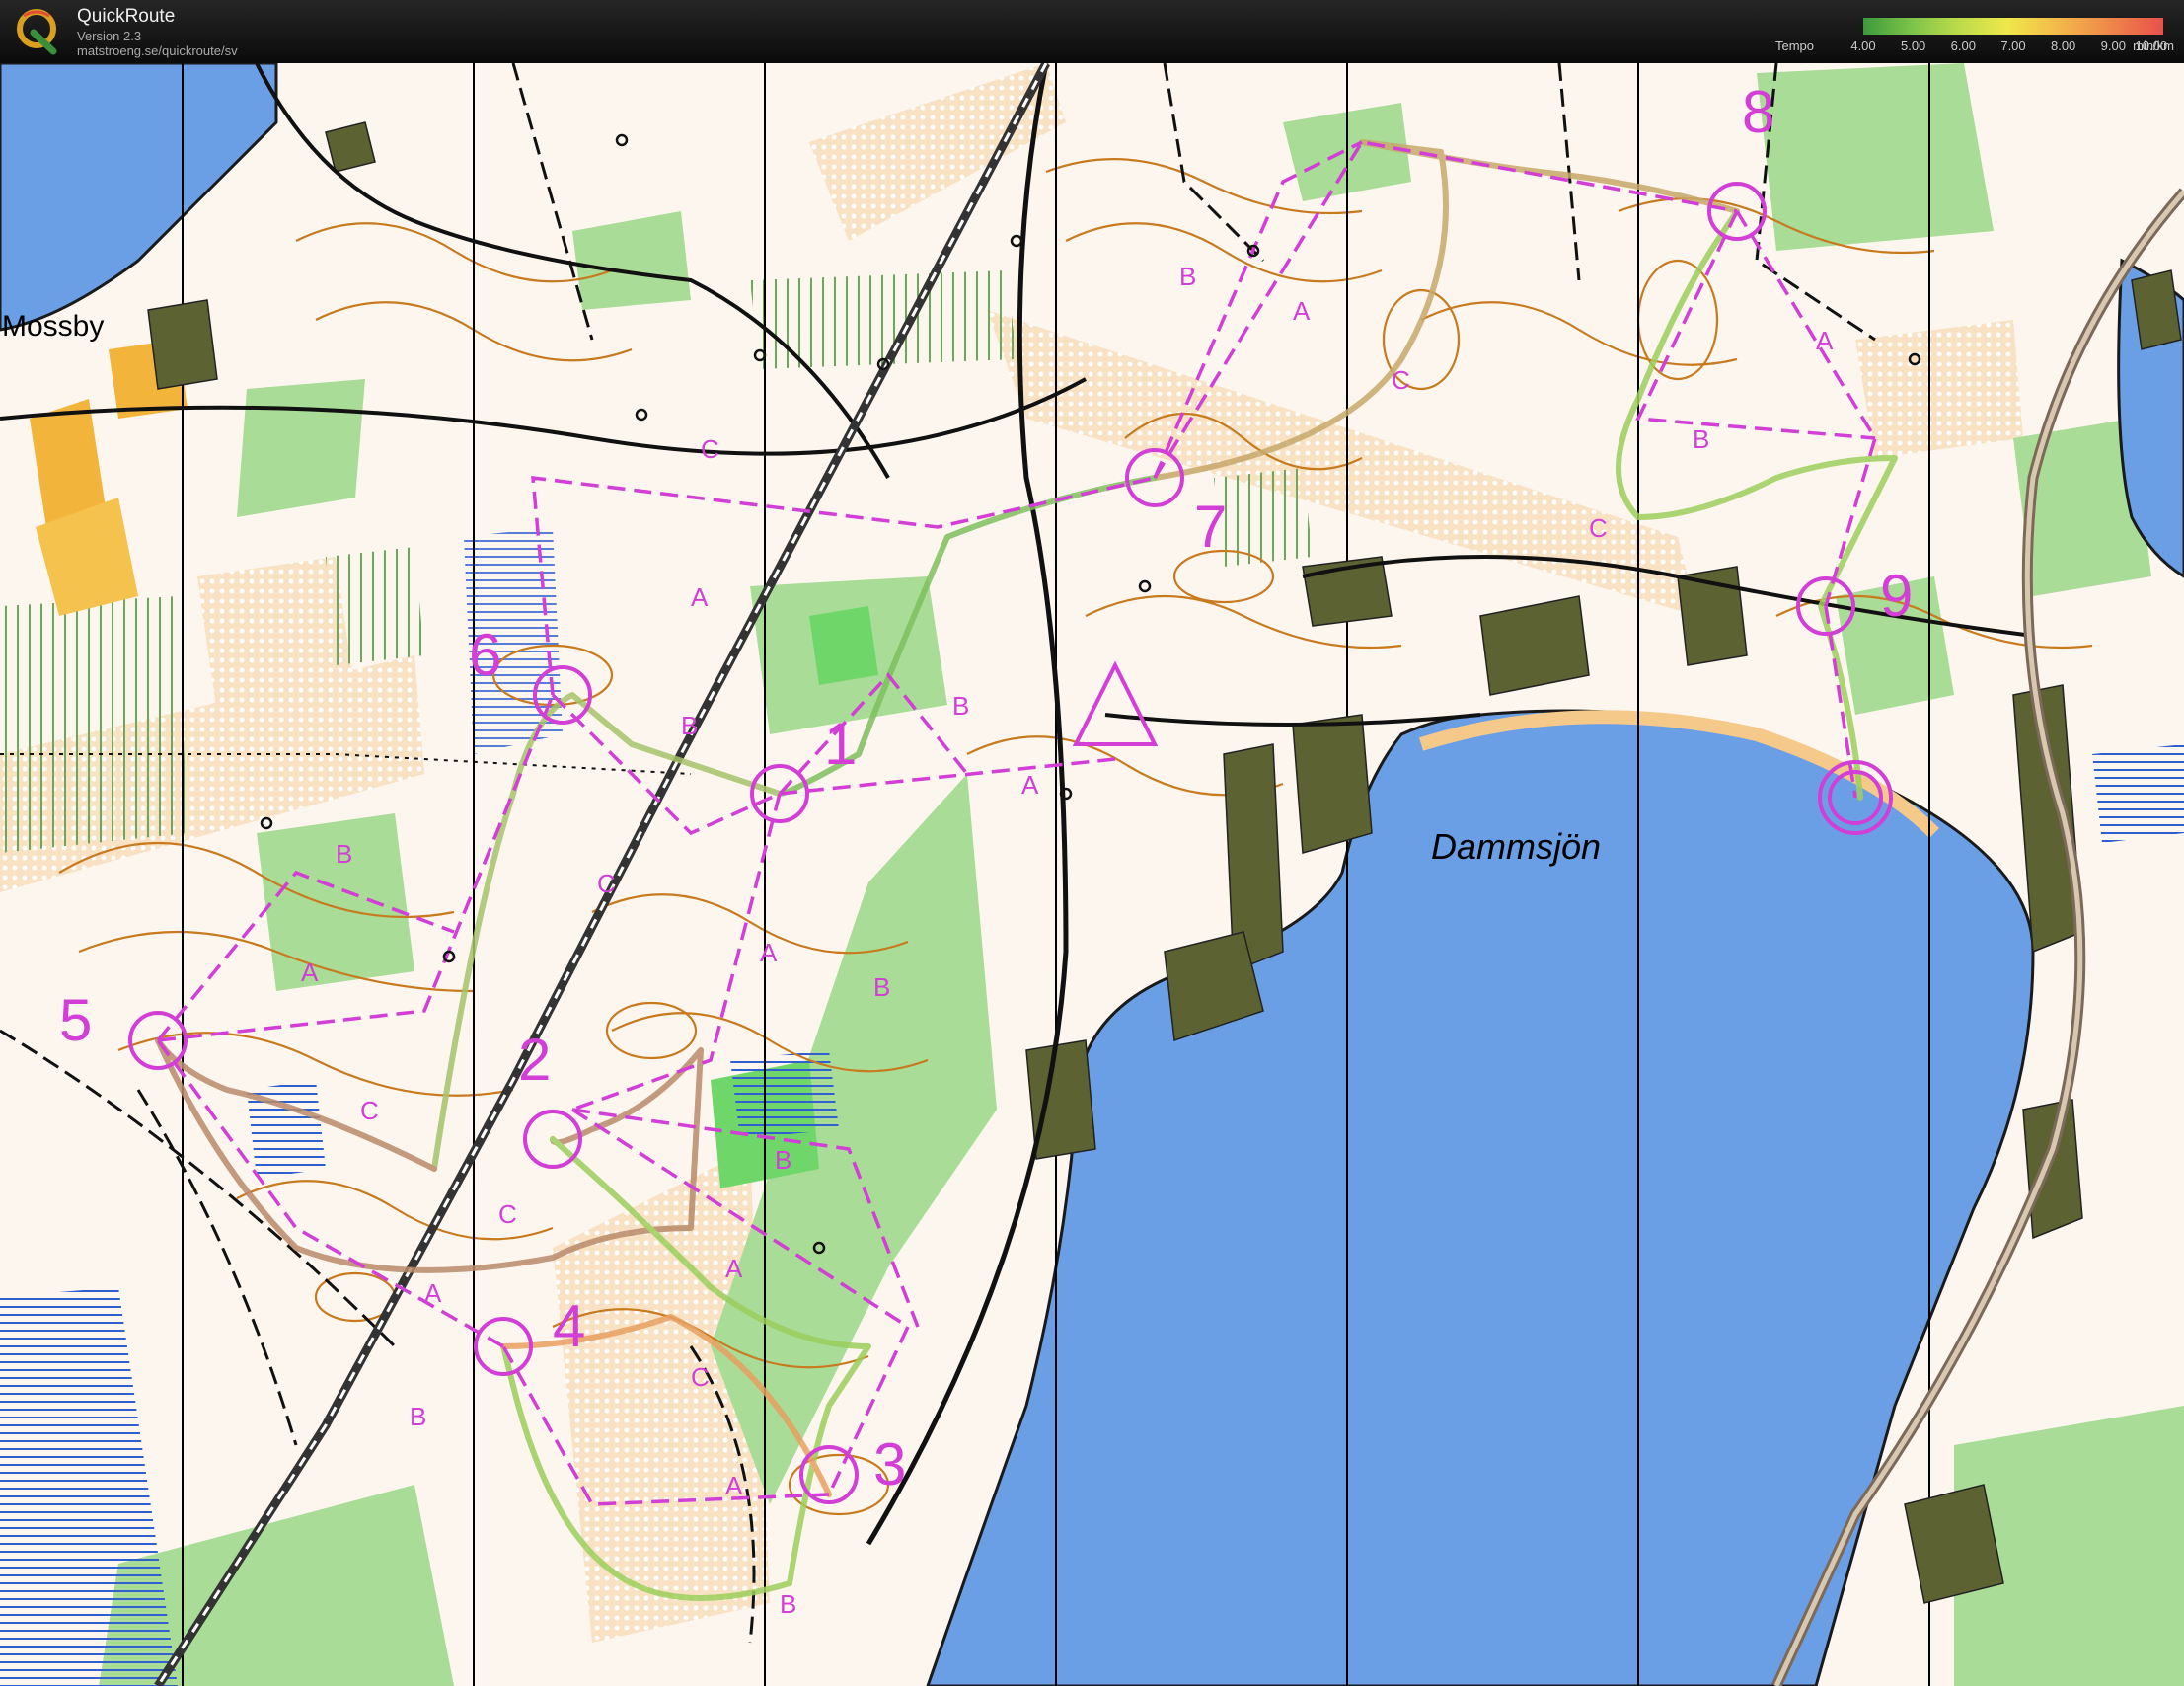  Describe the element at coordinates (2153, 46) in the screenshot. I see `tempo-unit: min/km` at that location.